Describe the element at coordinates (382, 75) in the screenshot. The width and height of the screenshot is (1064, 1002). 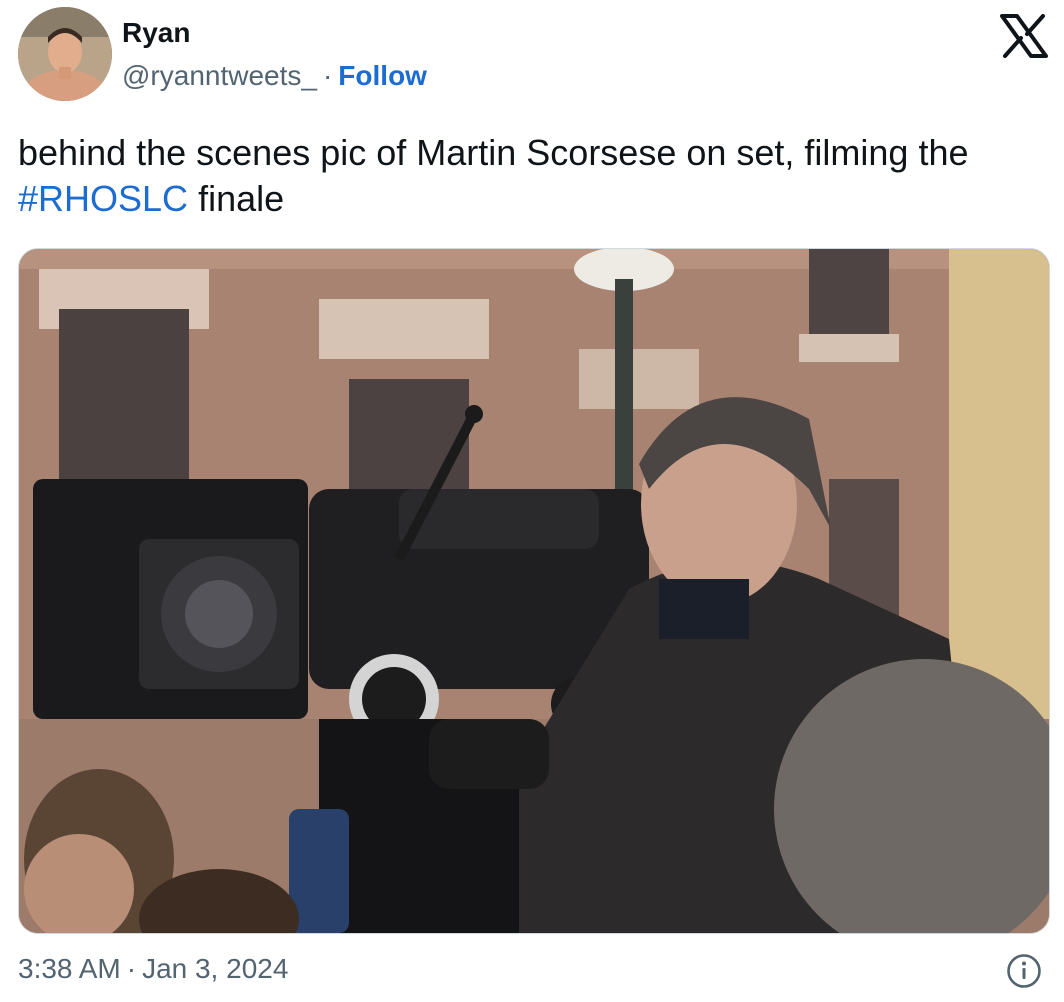
I see `follow-button: Follow` at that location.